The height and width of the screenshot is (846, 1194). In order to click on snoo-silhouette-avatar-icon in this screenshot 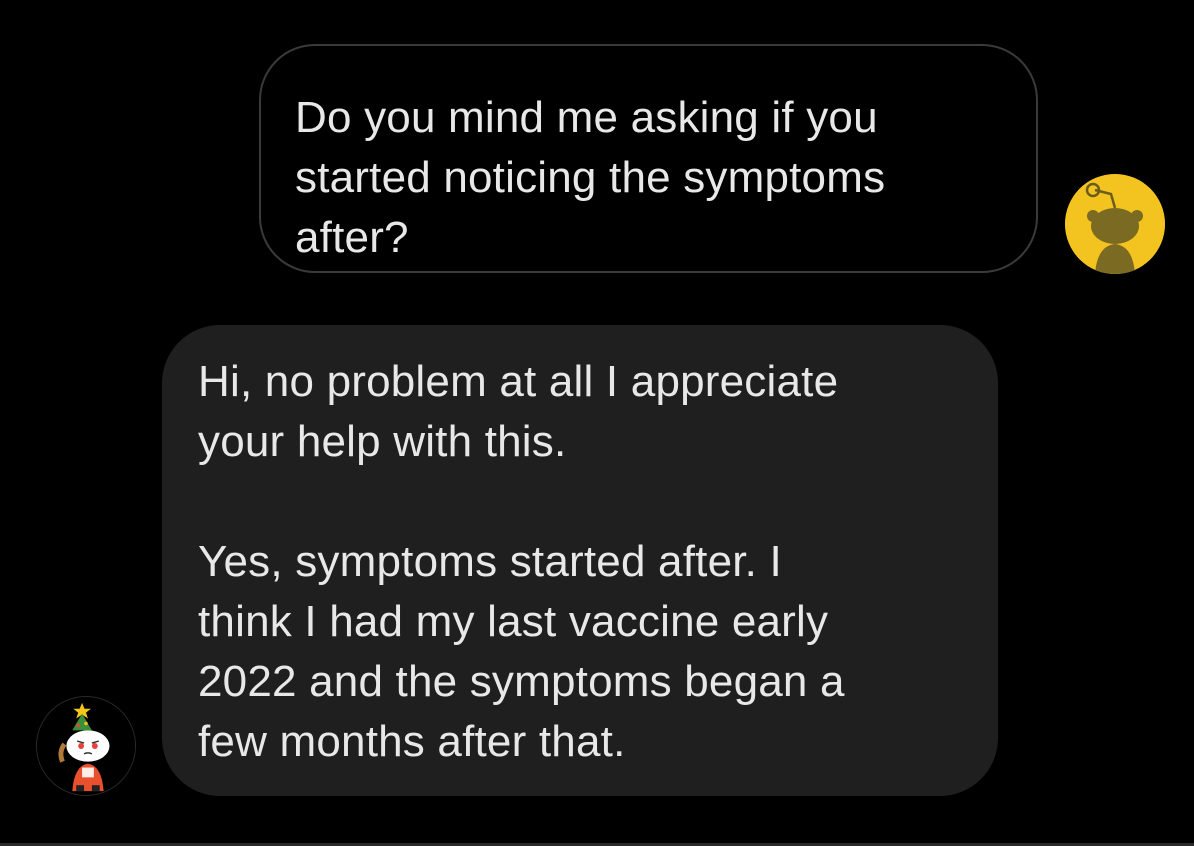, I will do `click(1115, 224)`.